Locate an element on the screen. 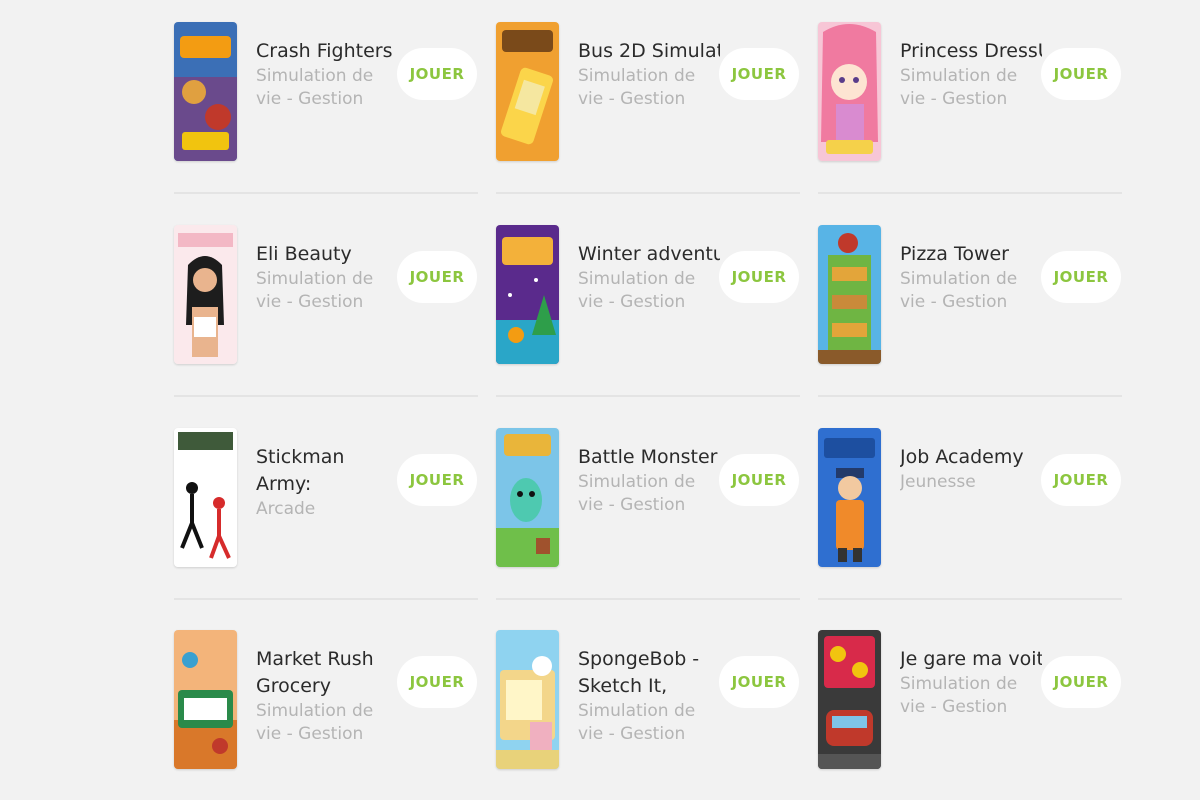 This screenshot has height=800, width=1200. game-title: Job Academy is located at coordinates (971, 457).